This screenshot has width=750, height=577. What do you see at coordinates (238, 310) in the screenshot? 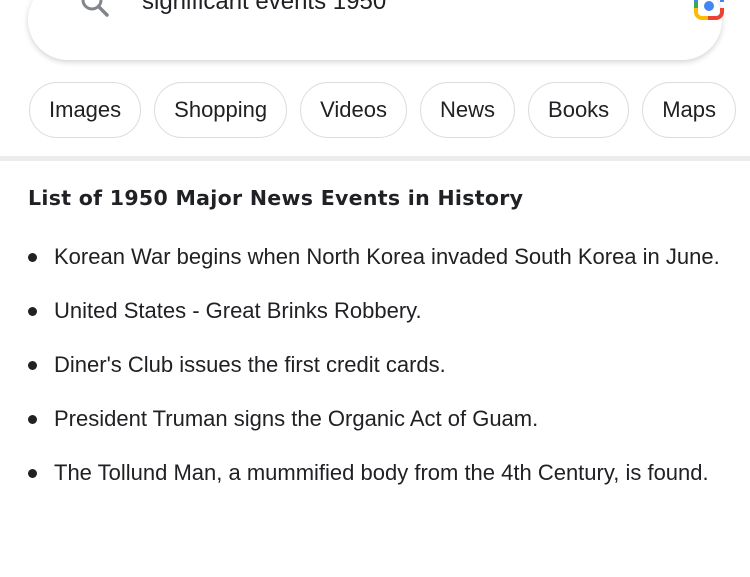
I see `list-item-text: United States - Great Brinks Robbery.` at bounding box center [238, 310].